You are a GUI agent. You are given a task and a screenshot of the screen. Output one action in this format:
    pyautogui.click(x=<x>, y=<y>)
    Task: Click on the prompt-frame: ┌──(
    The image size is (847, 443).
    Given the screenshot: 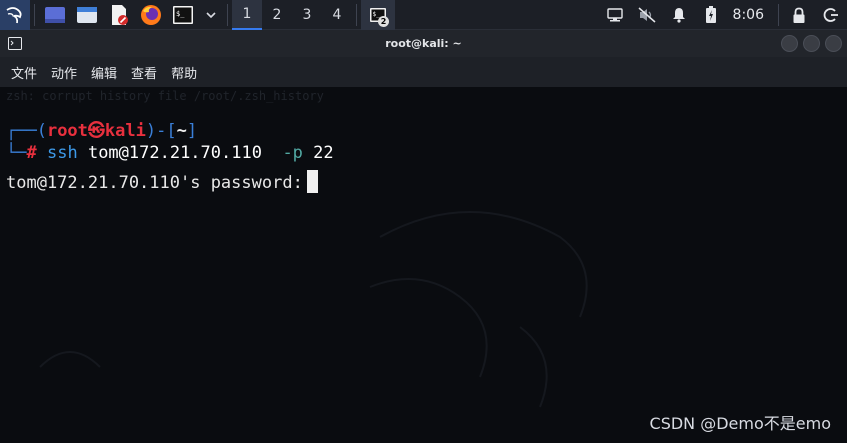 What is the action you would take?
    pyautogui.click(x=26, y=131)
    